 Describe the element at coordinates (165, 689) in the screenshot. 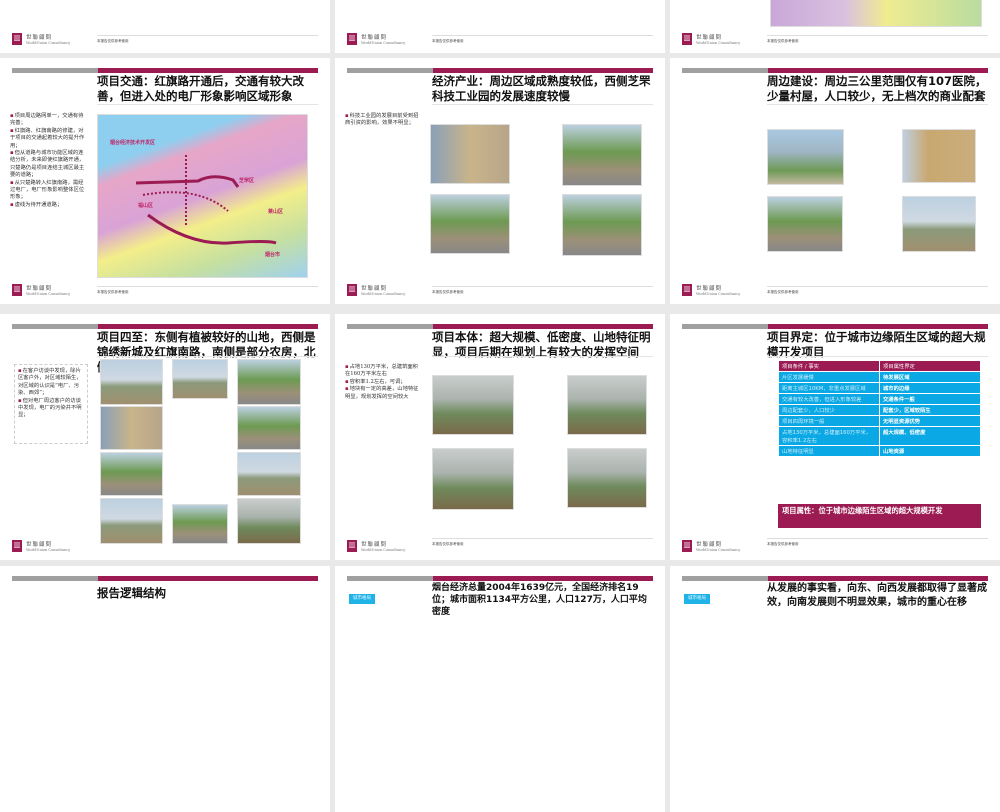

I see `slide-logic: 报告逻辑结构` at that location.